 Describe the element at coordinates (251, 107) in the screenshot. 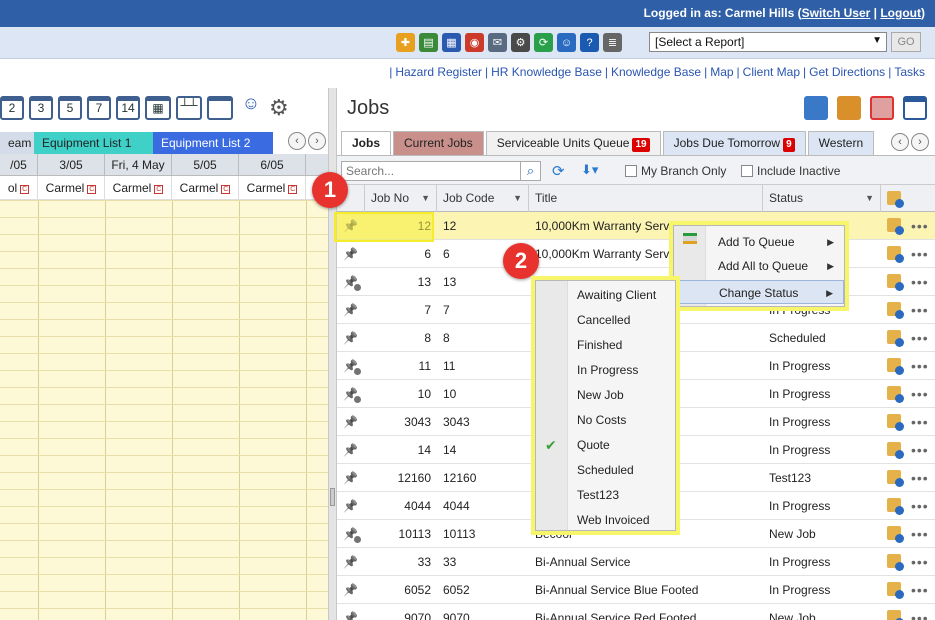

I see `user-settings-icon: ☺` at that location.